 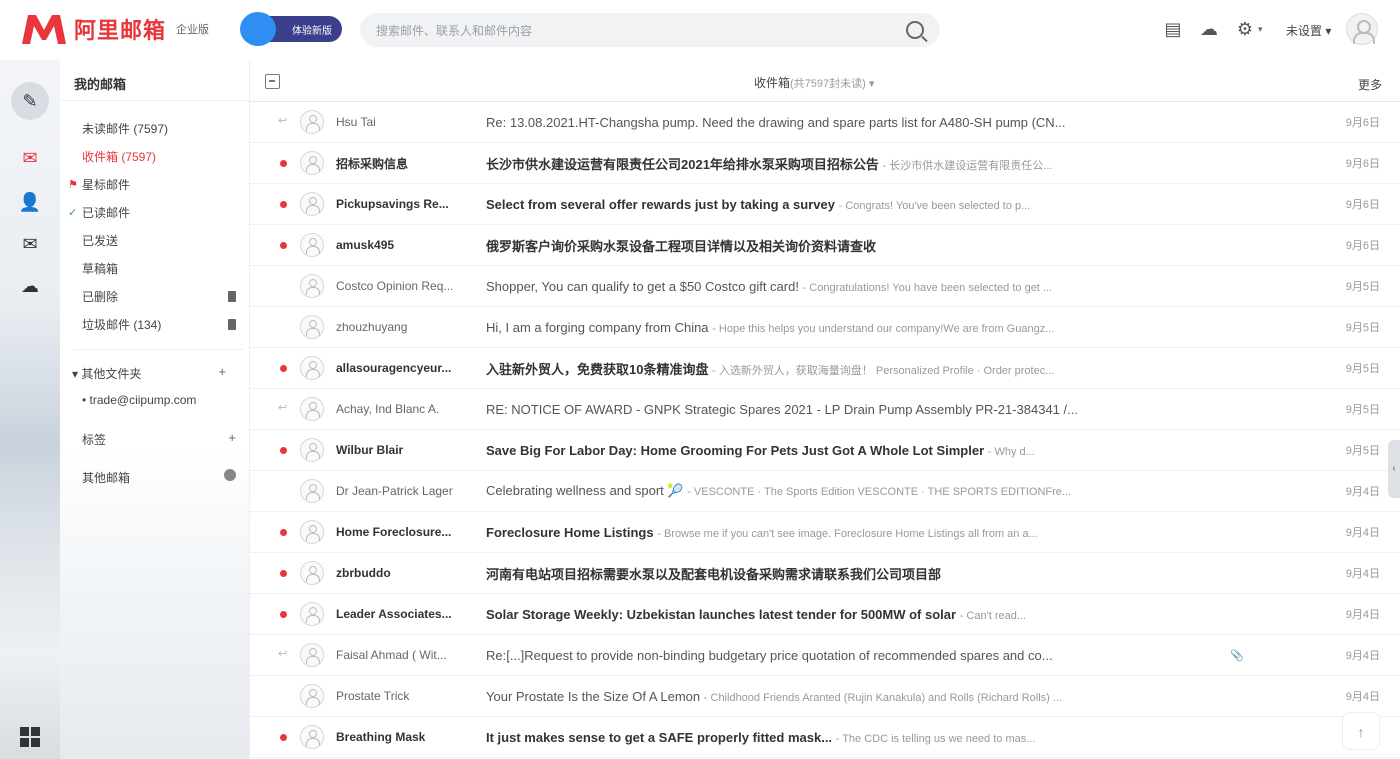 What do you see at coordinates (30, 244) in the screenshot?
I see `envelope-icon: ✉` at bounding box center [30, 244].